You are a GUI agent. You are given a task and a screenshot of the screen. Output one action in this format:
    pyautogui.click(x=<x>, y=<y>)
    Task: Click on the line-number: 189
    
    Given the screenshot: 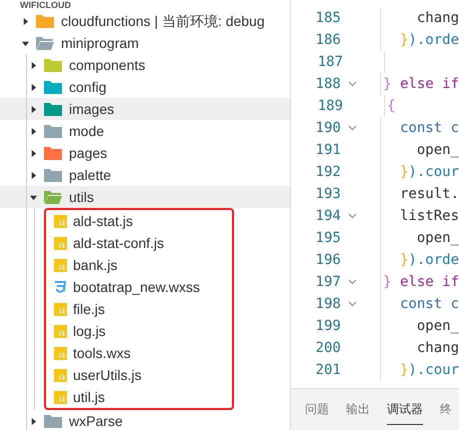 What is the action you would take?
    pyautogui.click(x=329, y=106)
    